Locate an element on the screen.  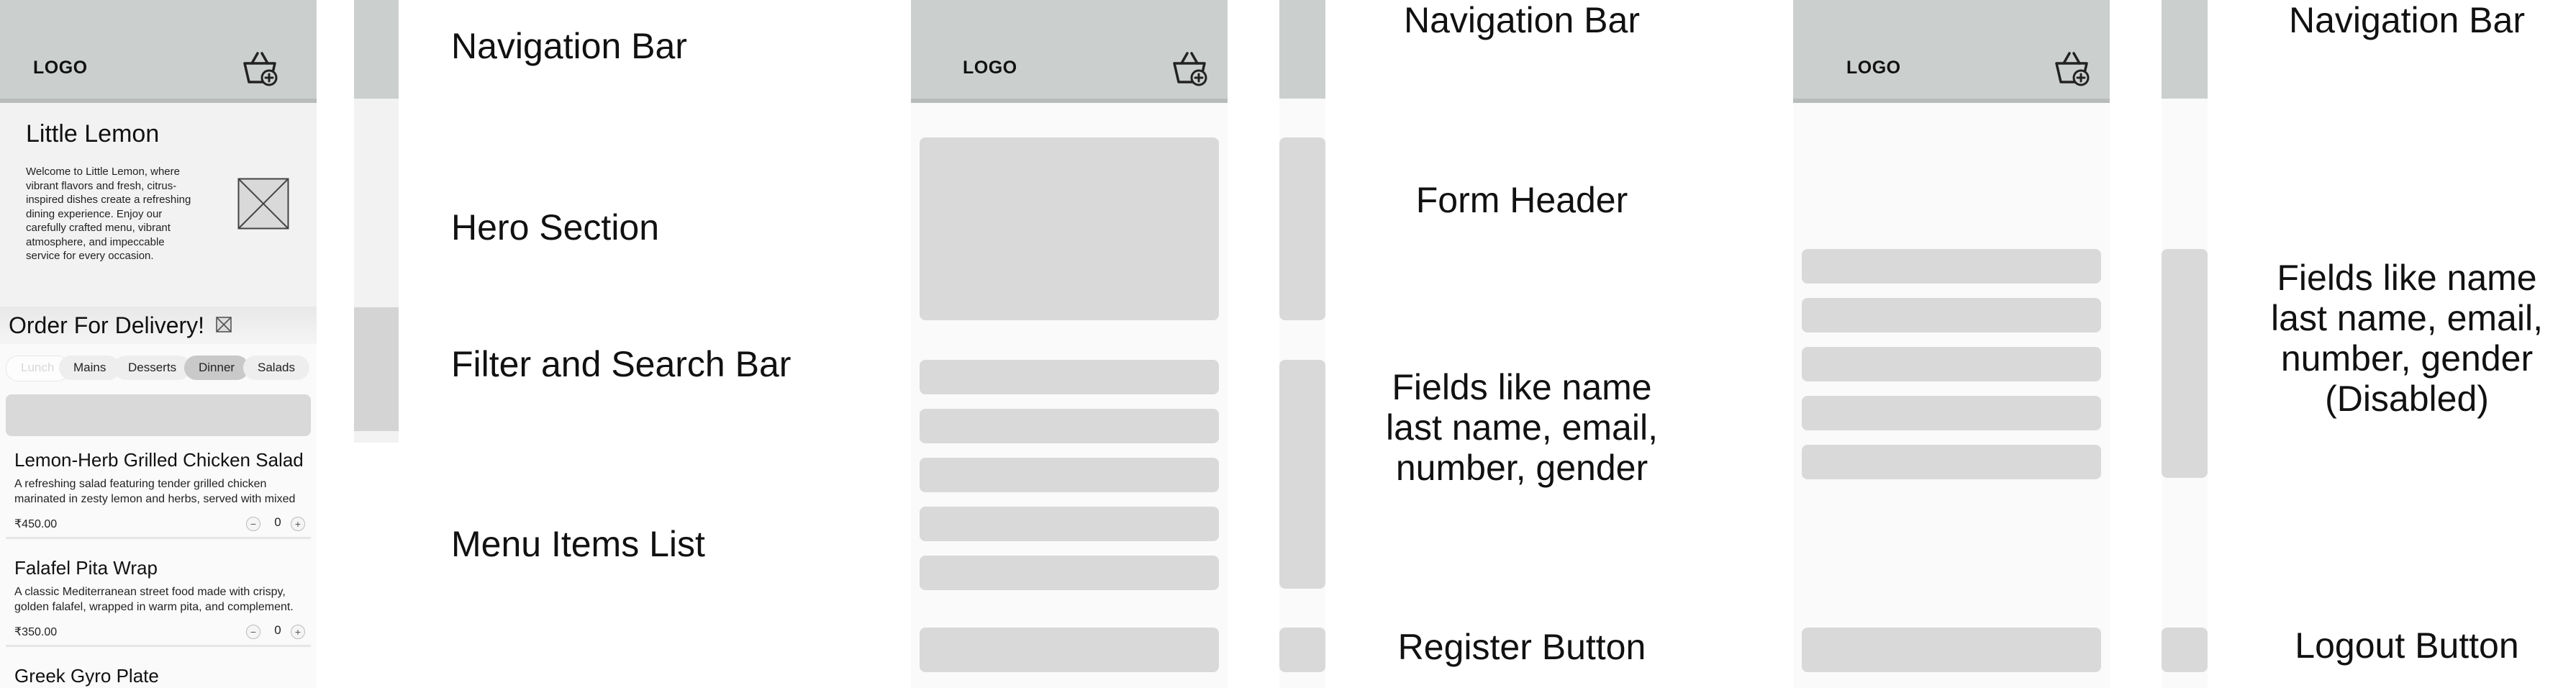
form-header-placeholder is located at coordinates (1069, 229).